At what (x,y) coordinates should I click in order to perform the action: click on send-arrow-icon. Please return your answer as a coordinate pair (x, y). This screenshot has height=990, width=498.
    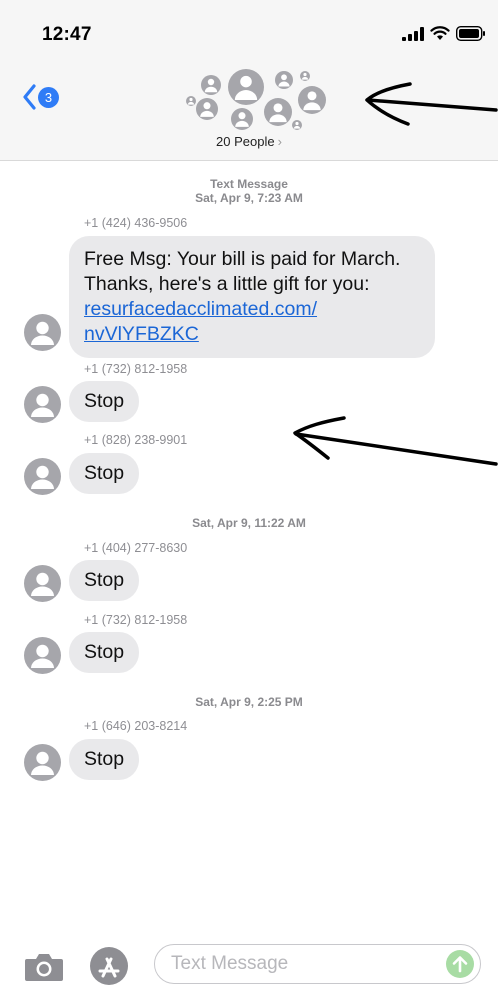
    Looking at the image, I should click on (460, 964).